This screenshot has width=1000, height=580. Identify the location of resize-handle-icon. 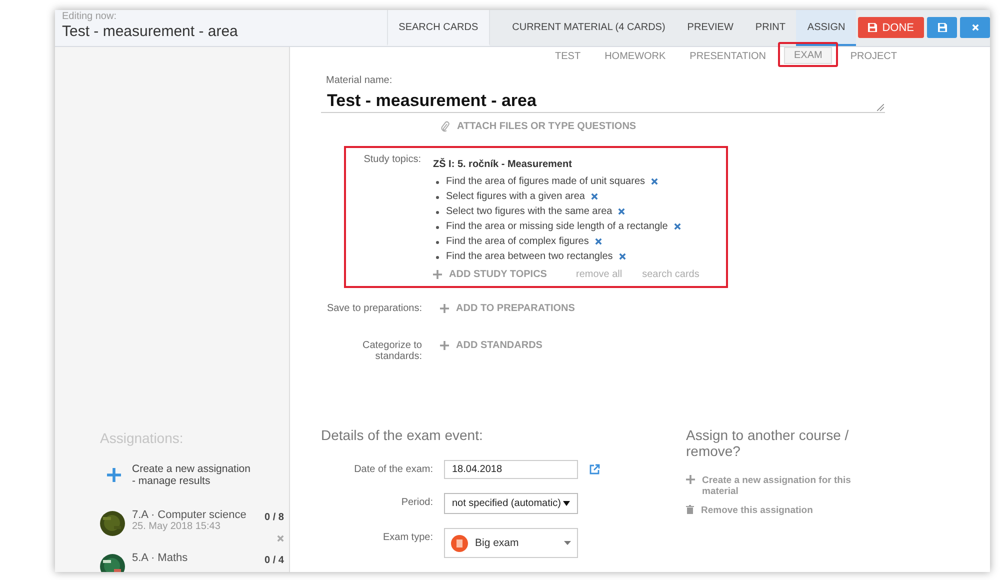
(880, 107).